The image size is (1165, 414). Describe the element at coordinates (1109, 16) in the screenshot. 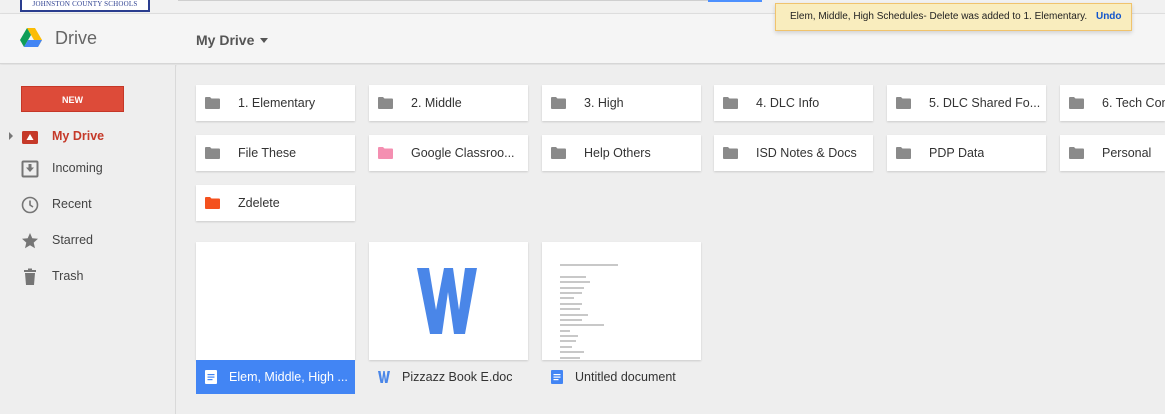

I see `undo-link: Undo` at that location.